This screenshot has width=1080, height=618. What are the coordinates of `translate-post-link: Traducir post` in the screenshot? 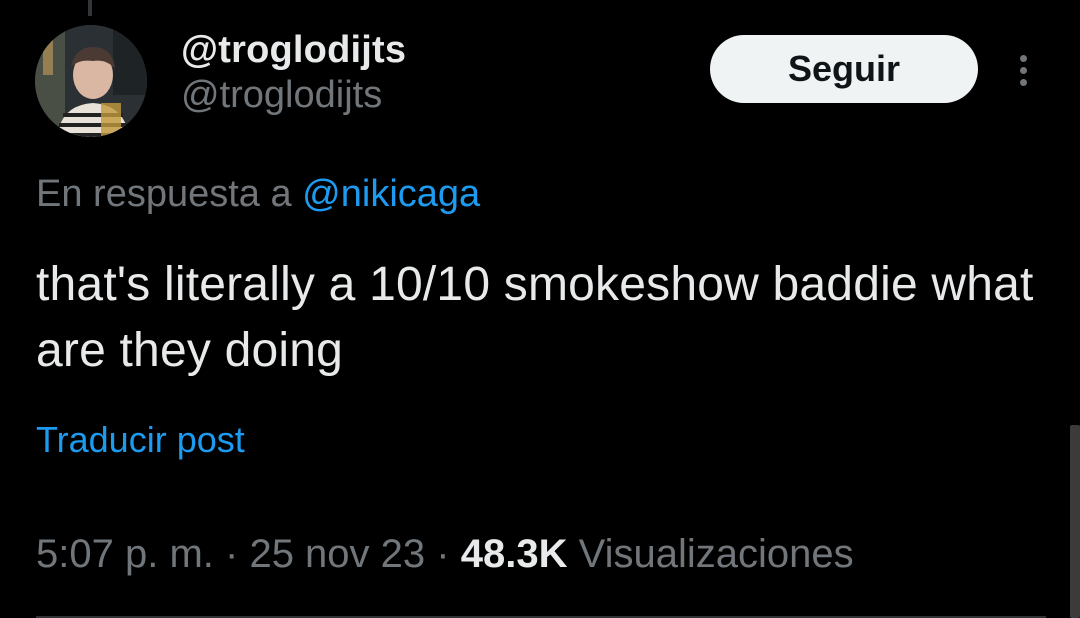 It's located at (140, 440).